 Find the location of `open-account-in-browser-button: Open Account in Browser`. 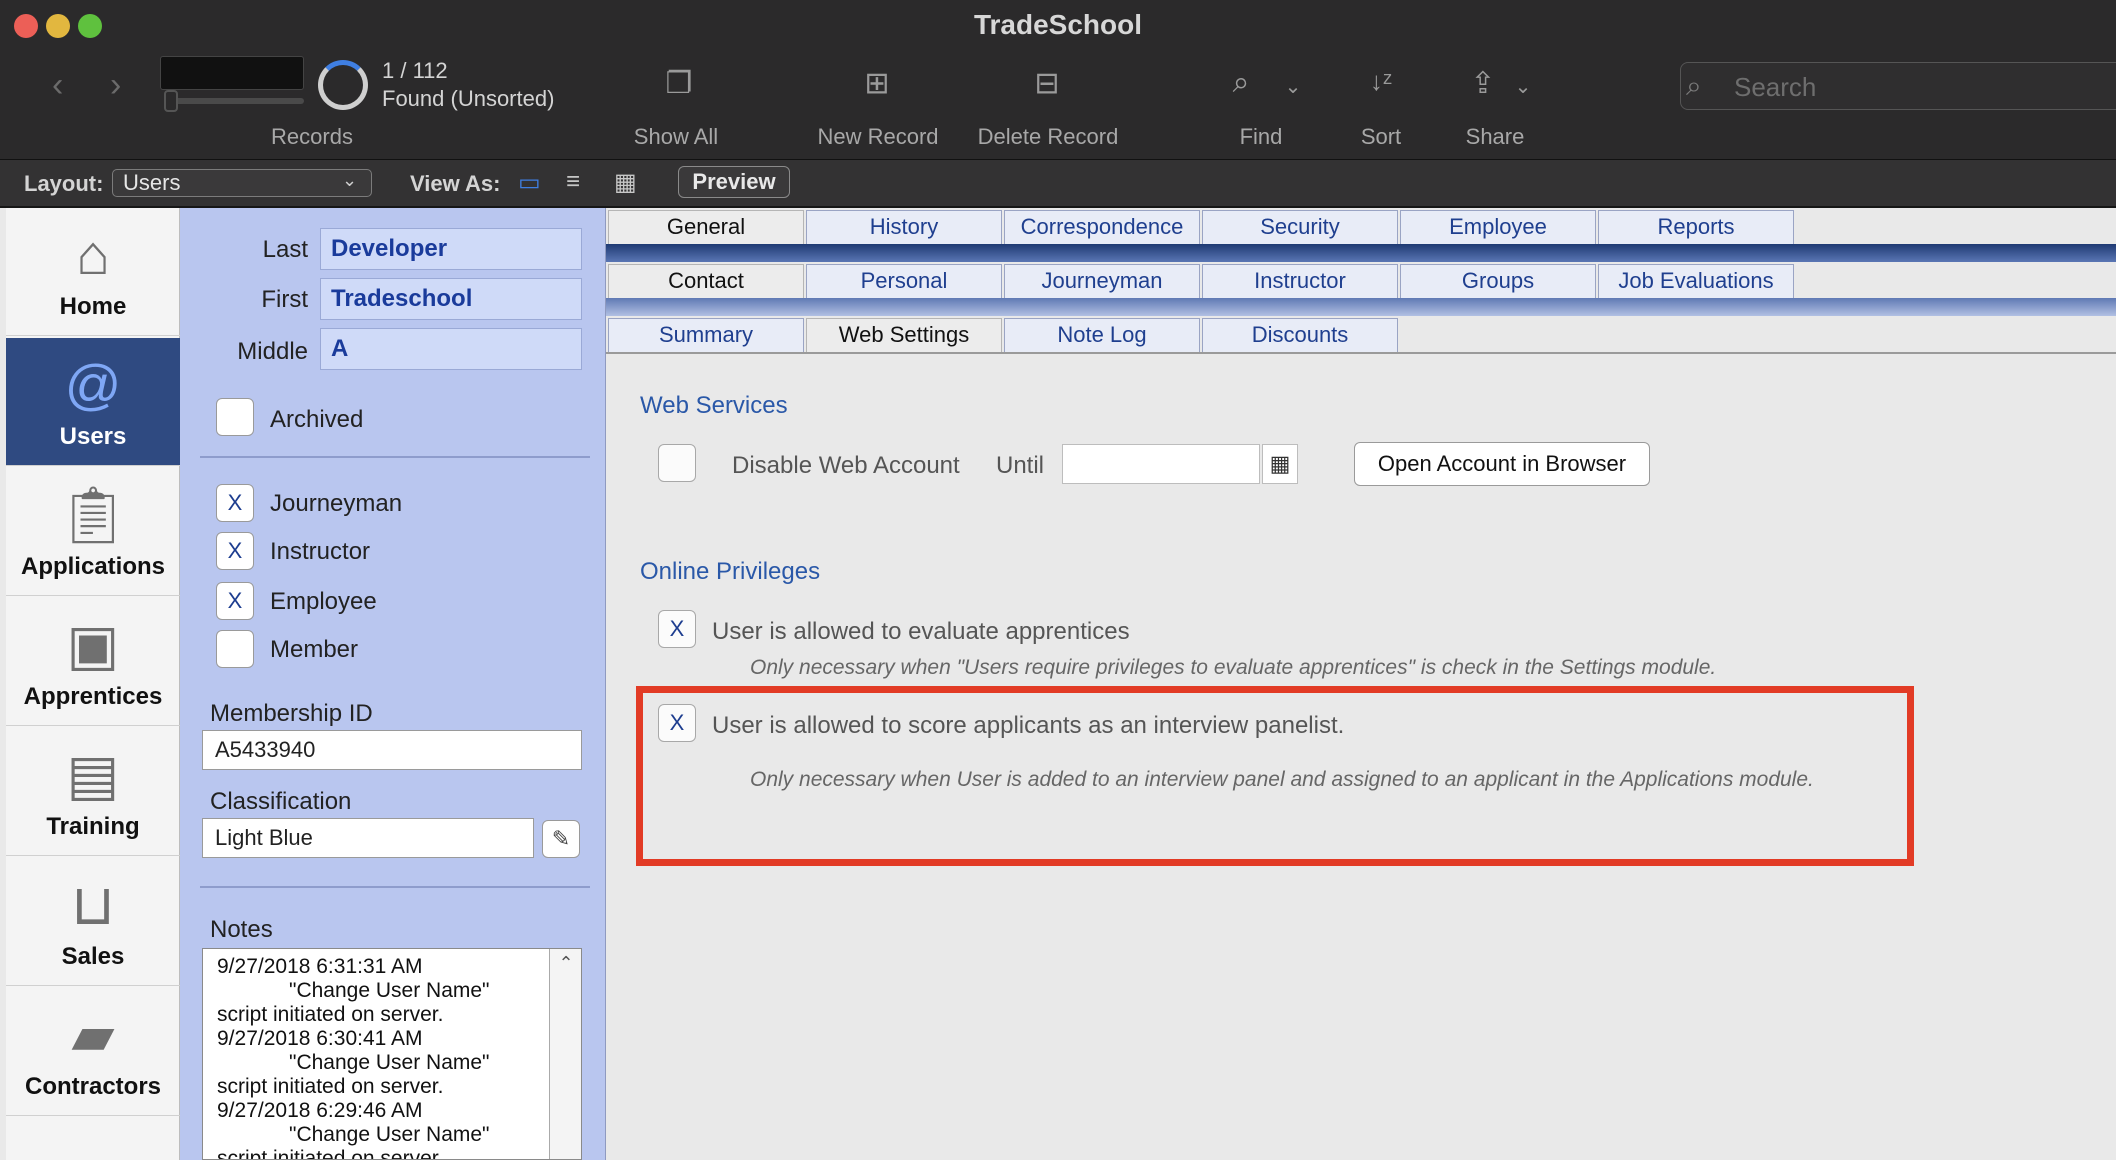

open-account-in-browser-button: Open Account in Browser is located at coordinates (1502, 464).